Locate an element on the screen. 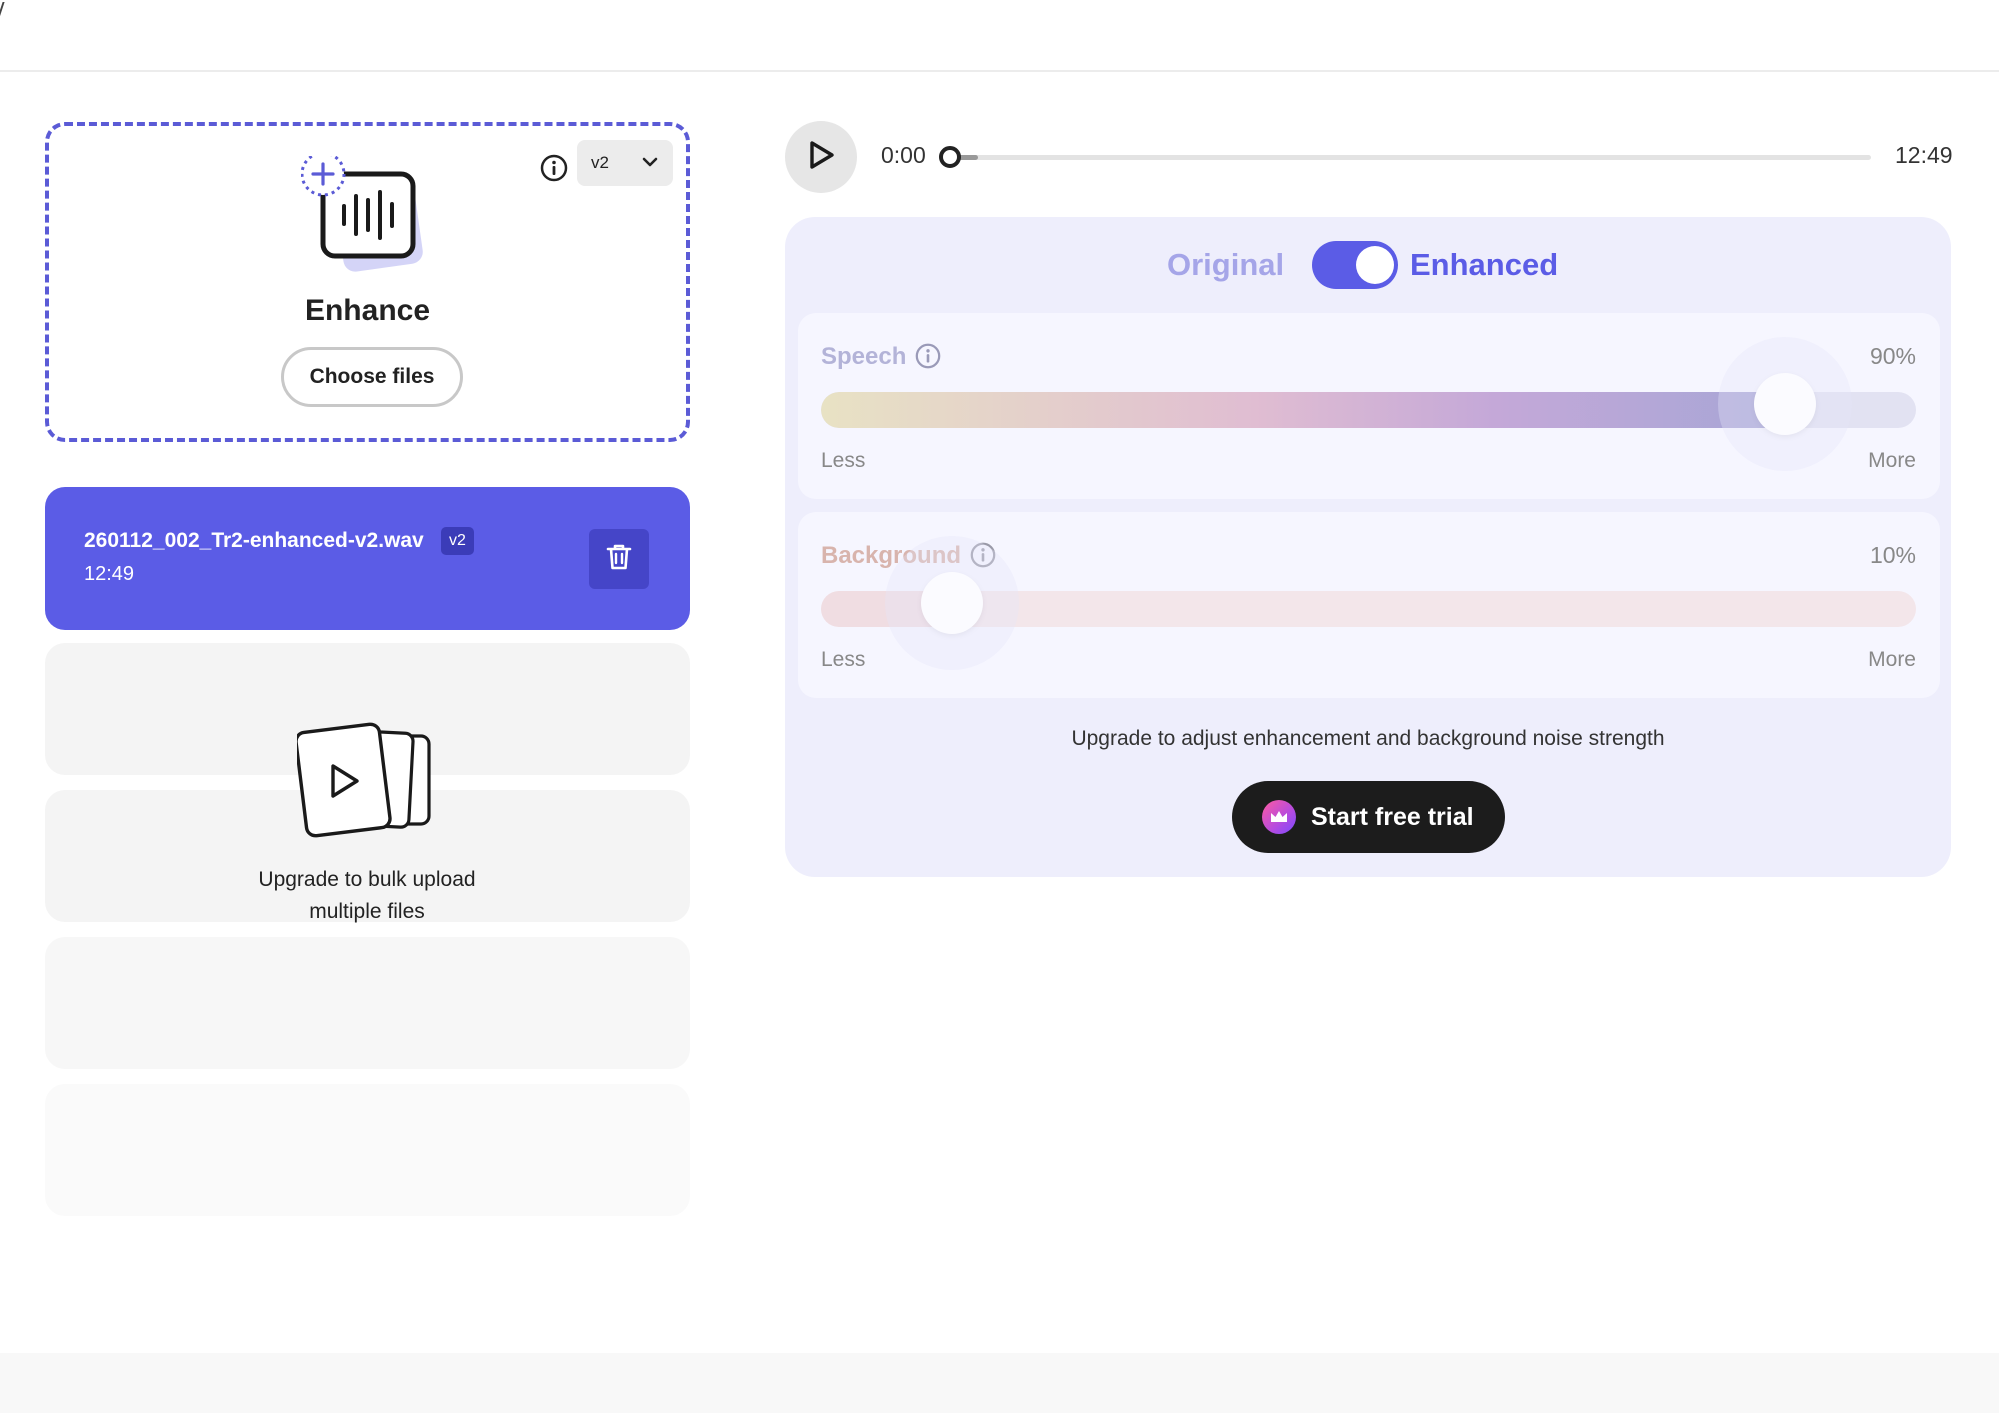  bottom-bar is located at coordinates (999, 1383).